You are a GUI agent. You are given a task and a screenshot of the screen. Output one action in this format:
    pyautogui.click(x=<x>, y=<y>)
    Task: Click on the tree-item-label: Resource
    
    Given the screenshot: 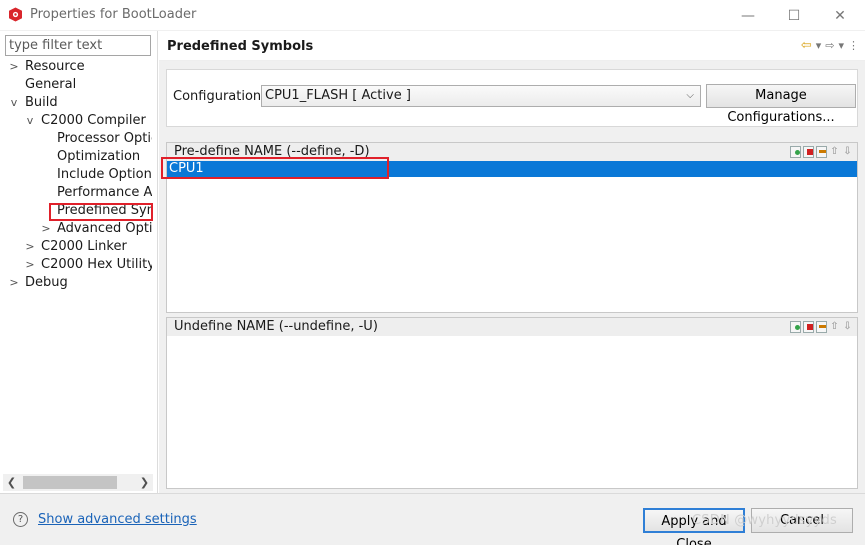 What is the action you would take?
    pyautogui.click(x=55, y=66)
    